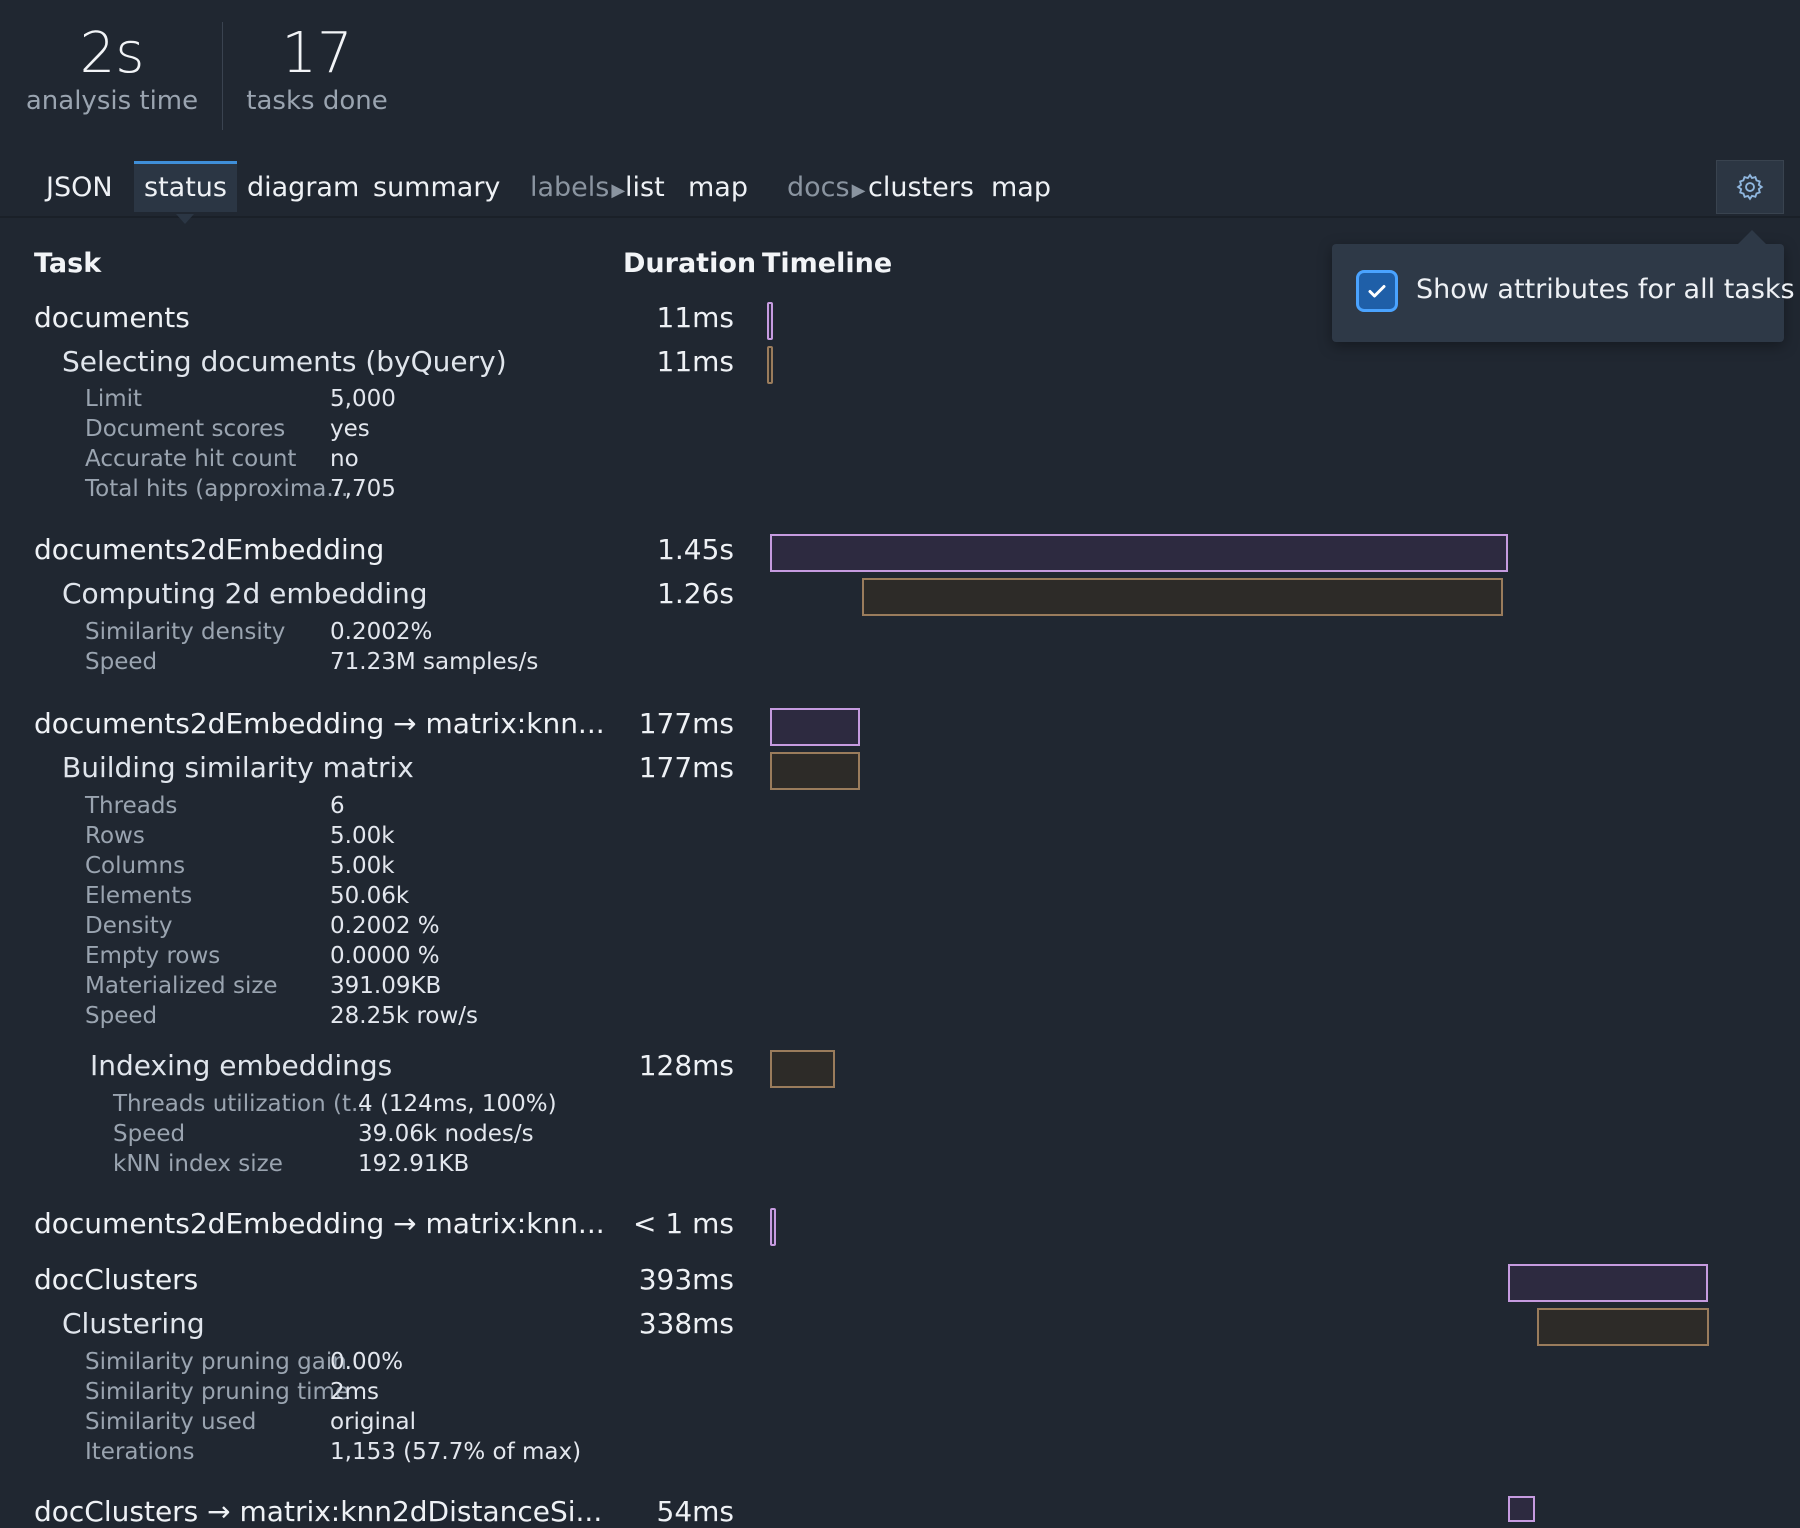  I want to click on subtask-name: Indexing embeddings, so click(241, 1065).